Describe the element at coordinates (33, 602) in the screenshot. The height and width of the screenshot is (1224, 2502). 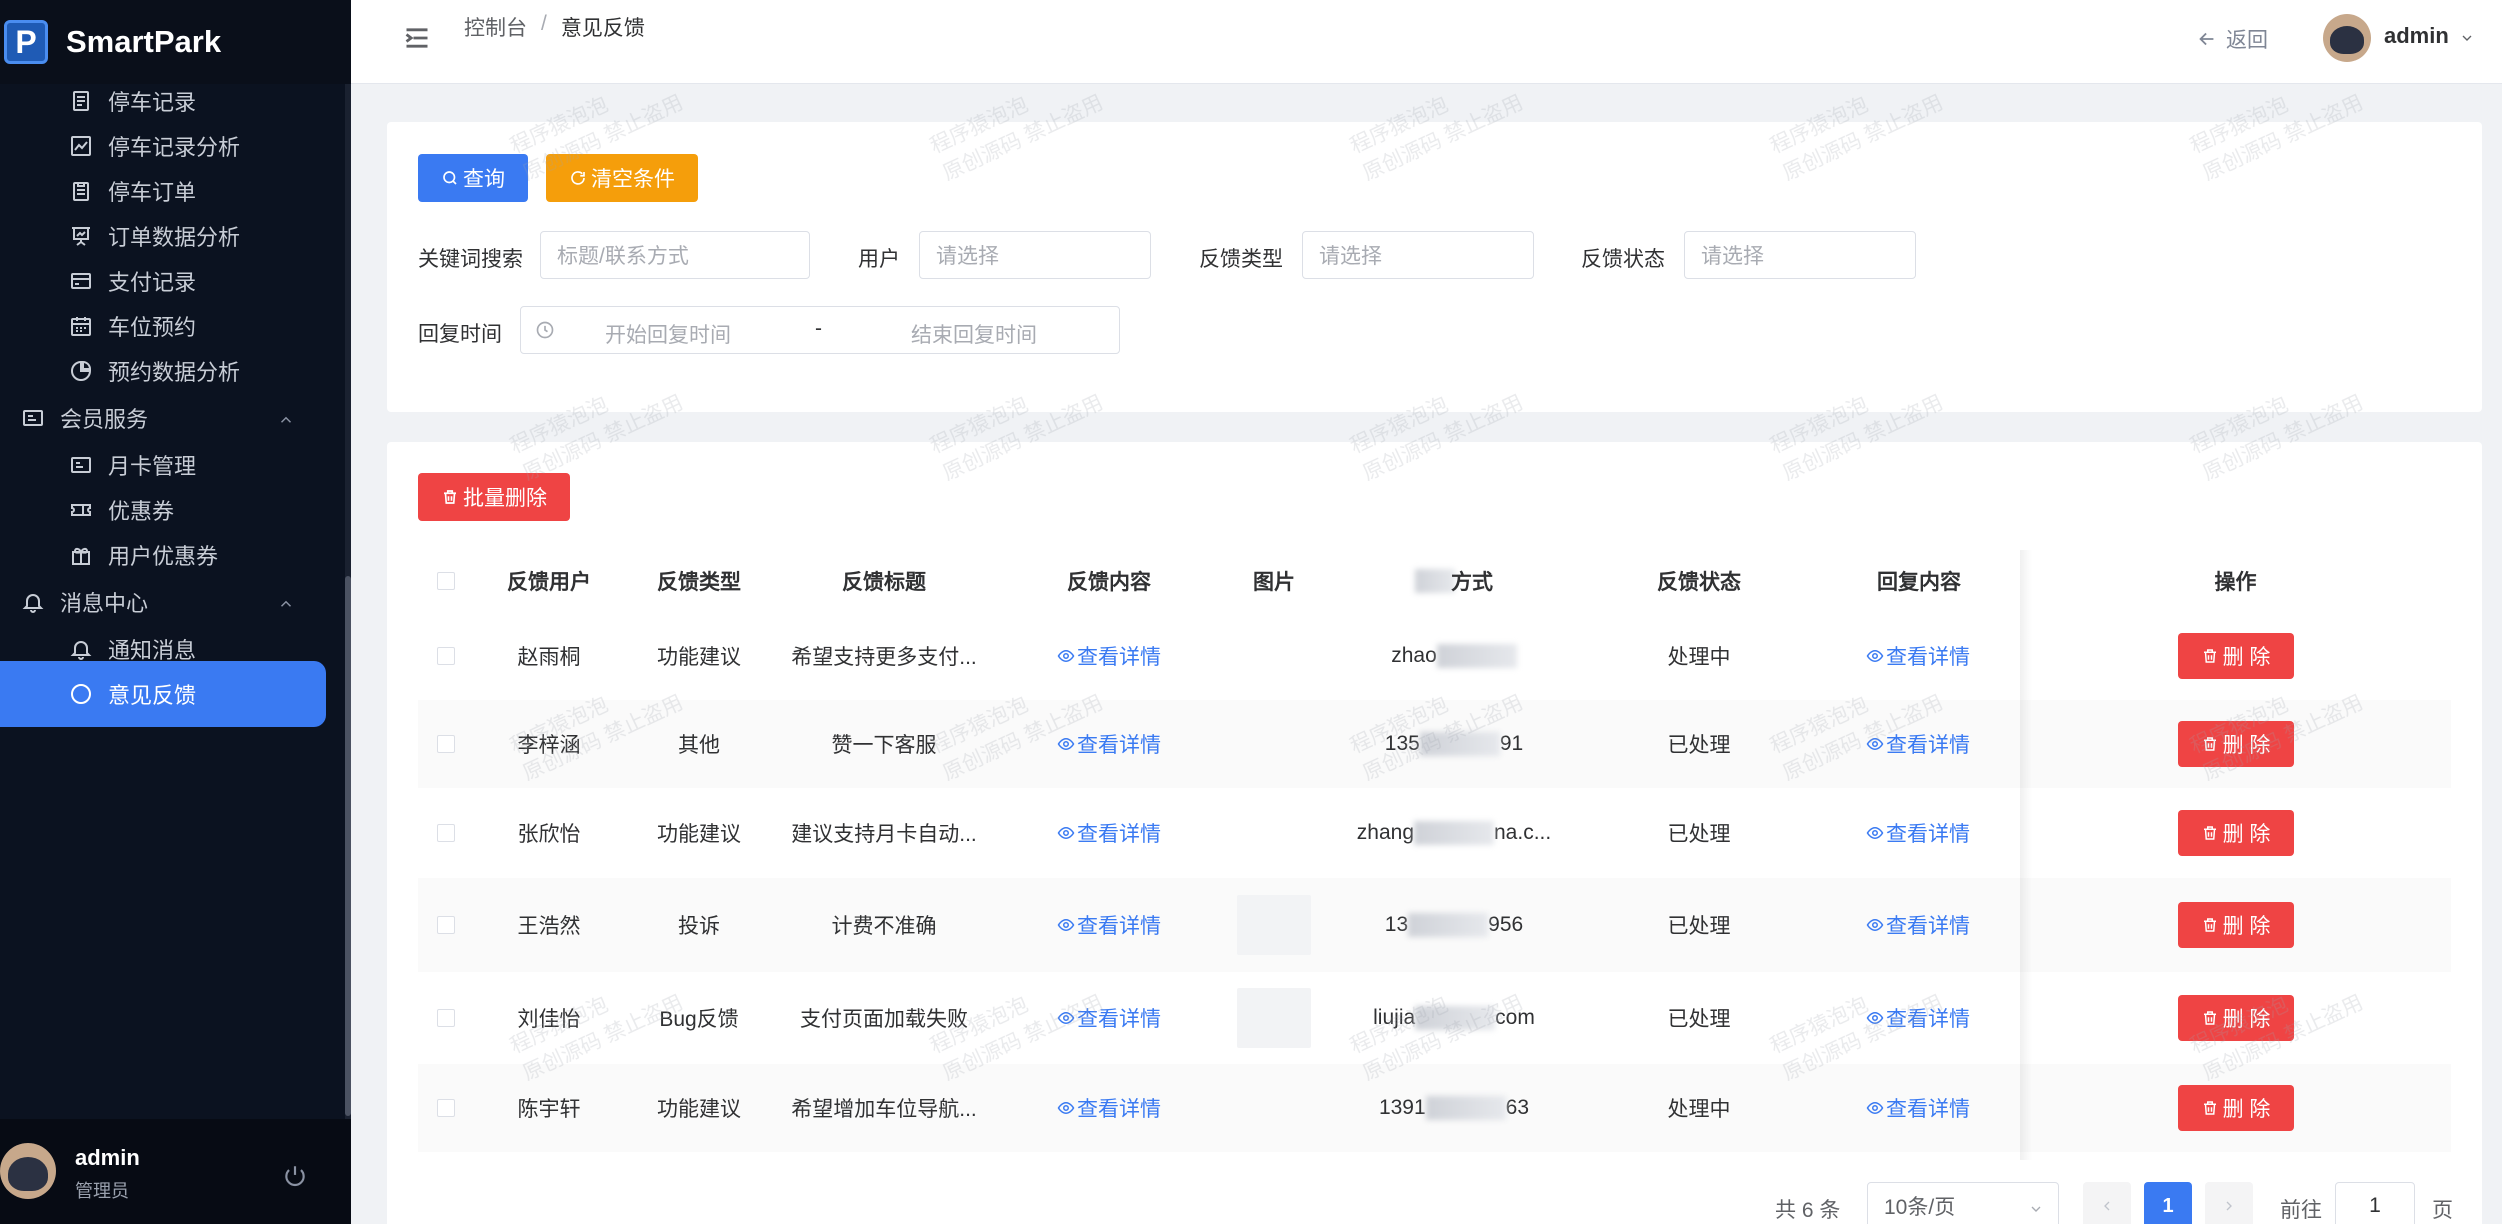
I see `bell-icon` at that location.